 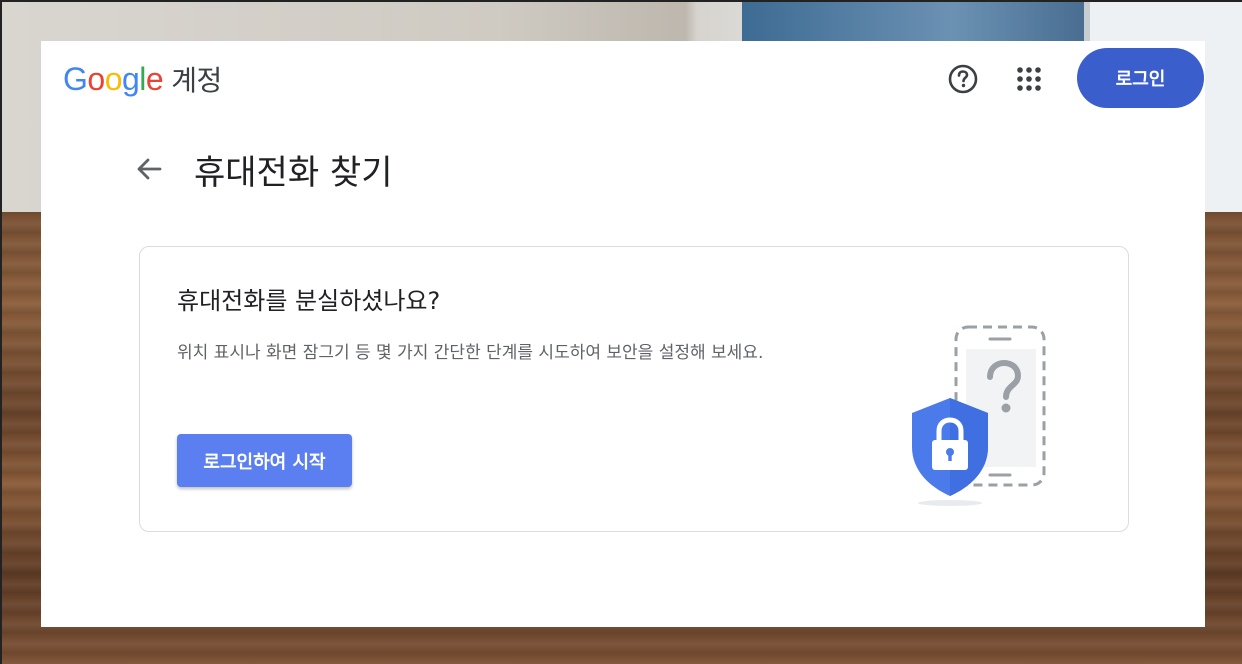 What do you see at coordinates (264, 460) in the screenshot?
I see `signin-start-button: 로그인하여 시작` at bounding box center [264, 460].